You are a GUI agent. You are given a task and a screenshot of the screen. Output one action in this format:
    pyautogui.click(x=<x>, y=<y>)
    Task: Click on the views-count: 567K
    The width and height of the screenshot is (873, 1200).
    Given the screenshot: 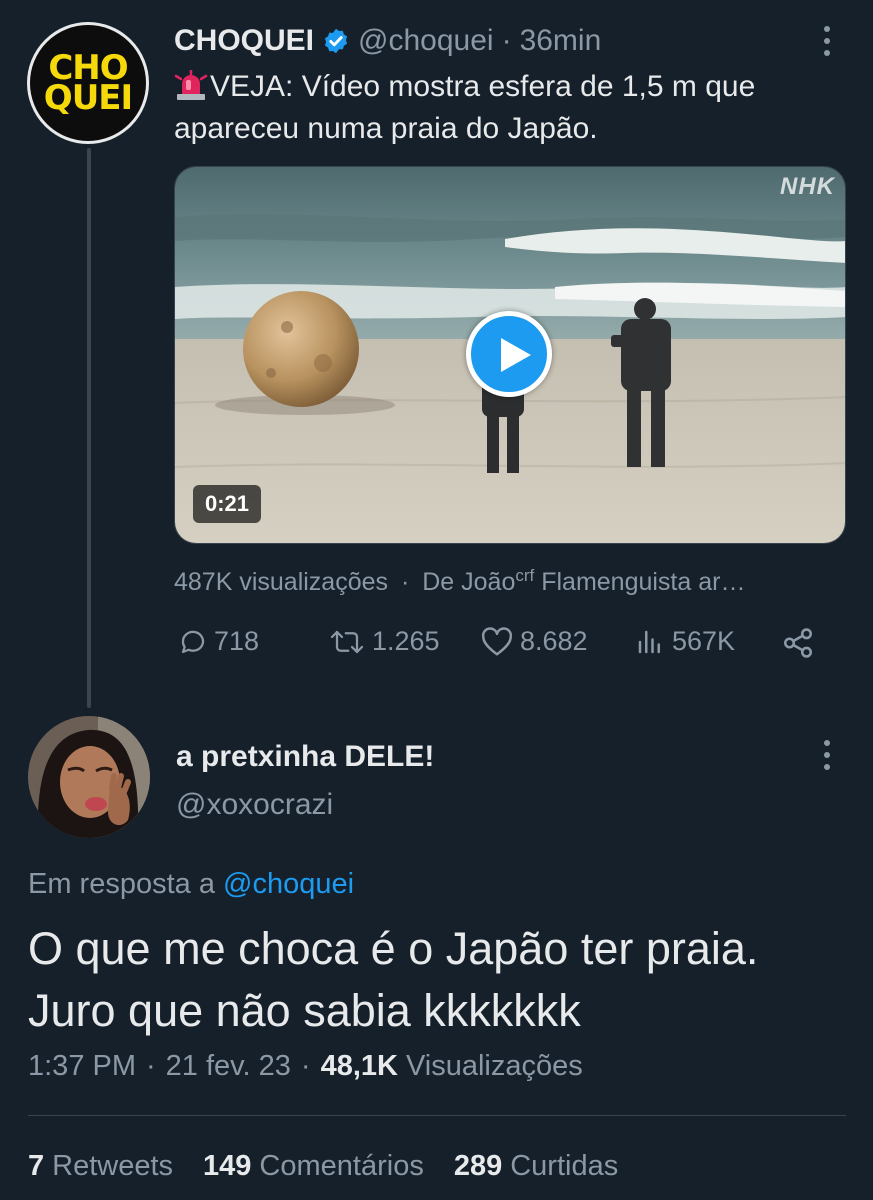 What is the action you would take?
    pyautogui.click(x=704, y=641)
    